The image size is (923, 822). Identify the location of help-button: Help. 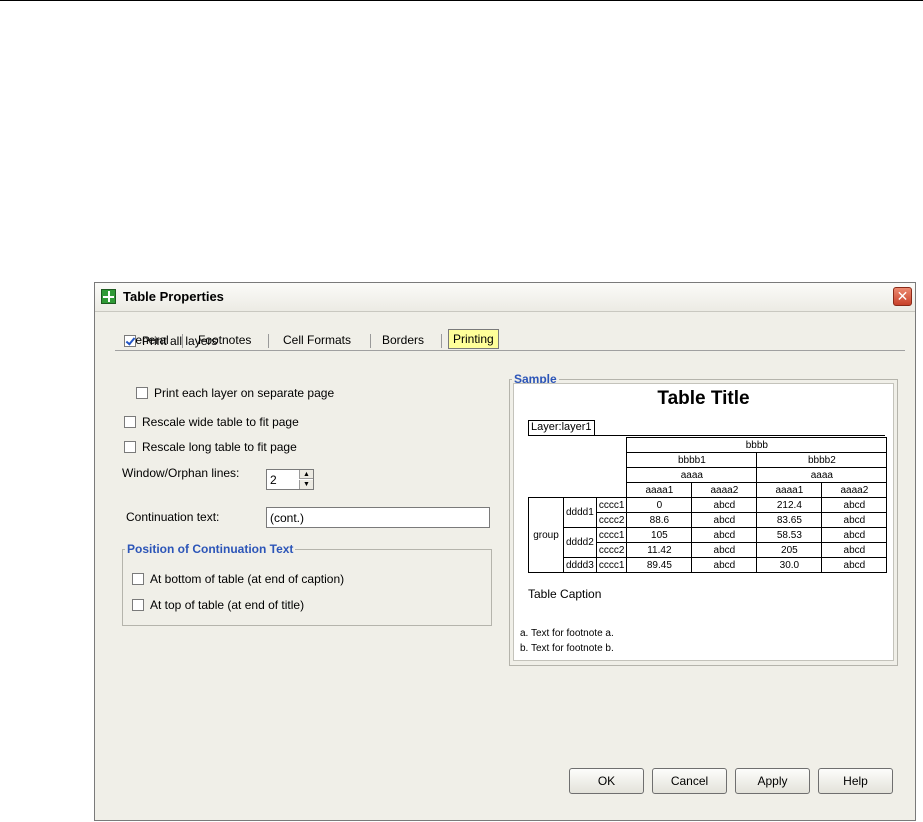
(855, 781).